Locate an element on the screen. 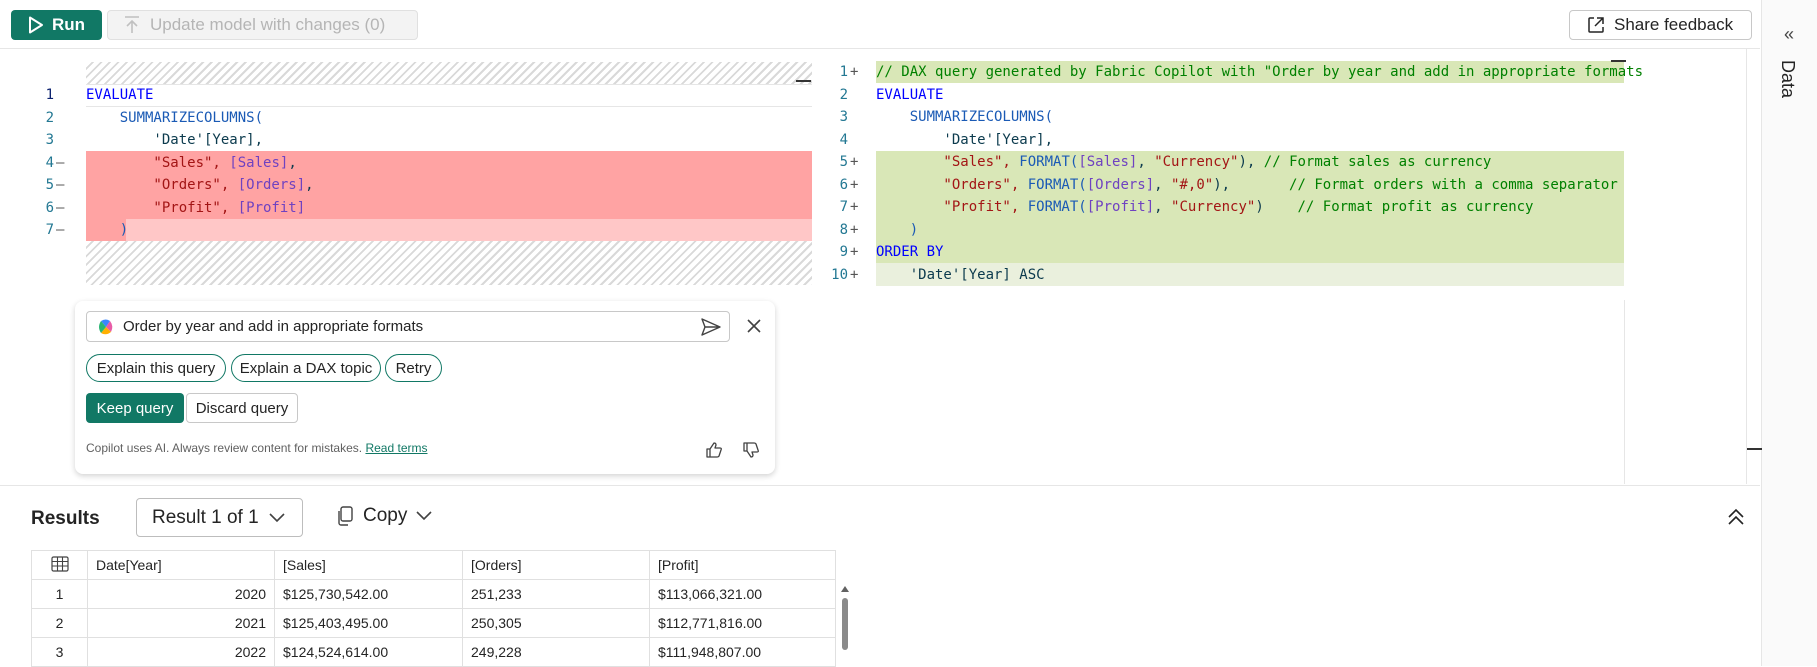 This screenshot has width=1817, height=667. line-number: 9 is located at coordinates (843, 252).